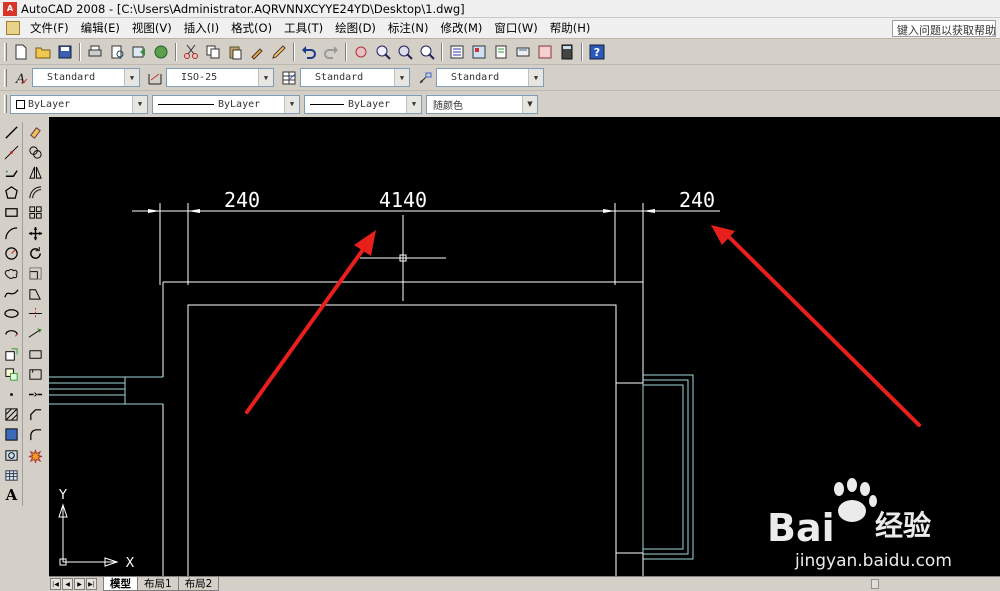  I want to click on dimension-text-center: 4140, so click(403, 200).